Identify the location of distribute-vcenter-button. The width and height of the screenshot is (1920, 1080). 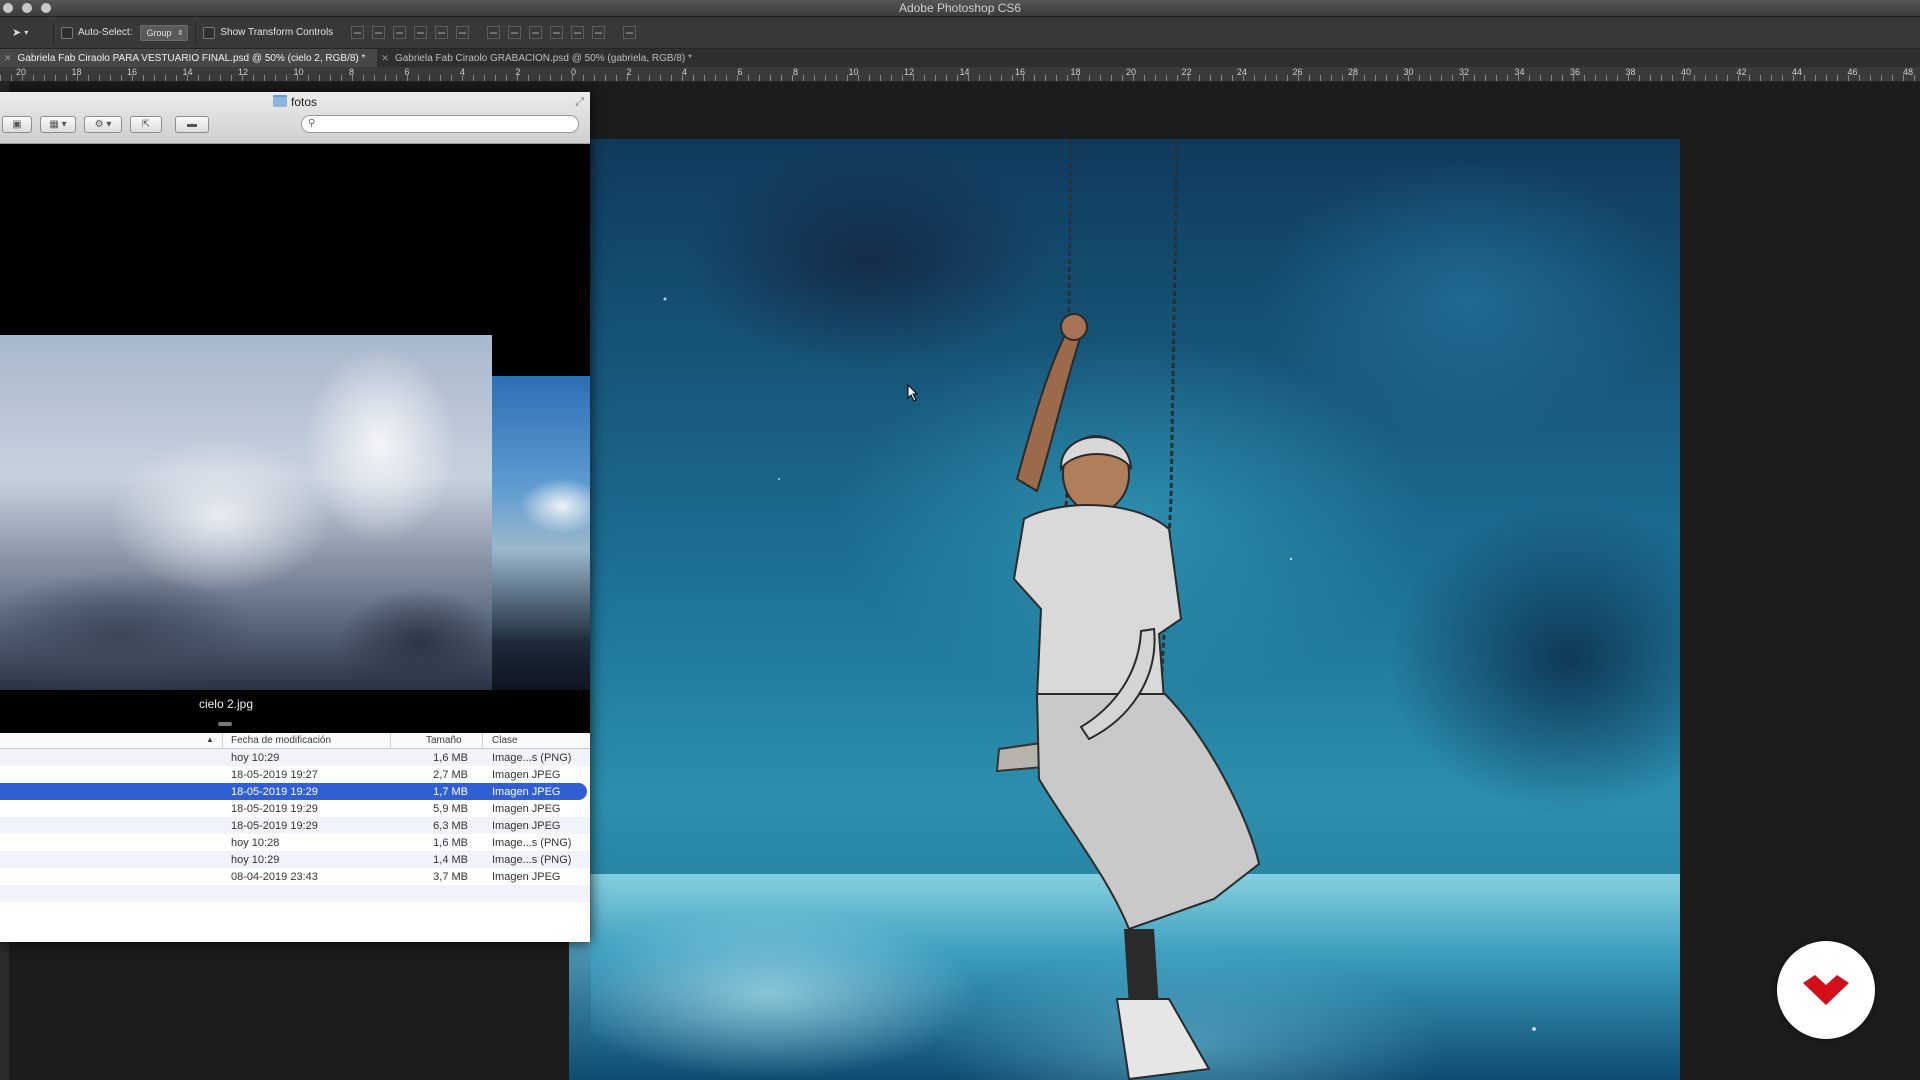
(515, 32).